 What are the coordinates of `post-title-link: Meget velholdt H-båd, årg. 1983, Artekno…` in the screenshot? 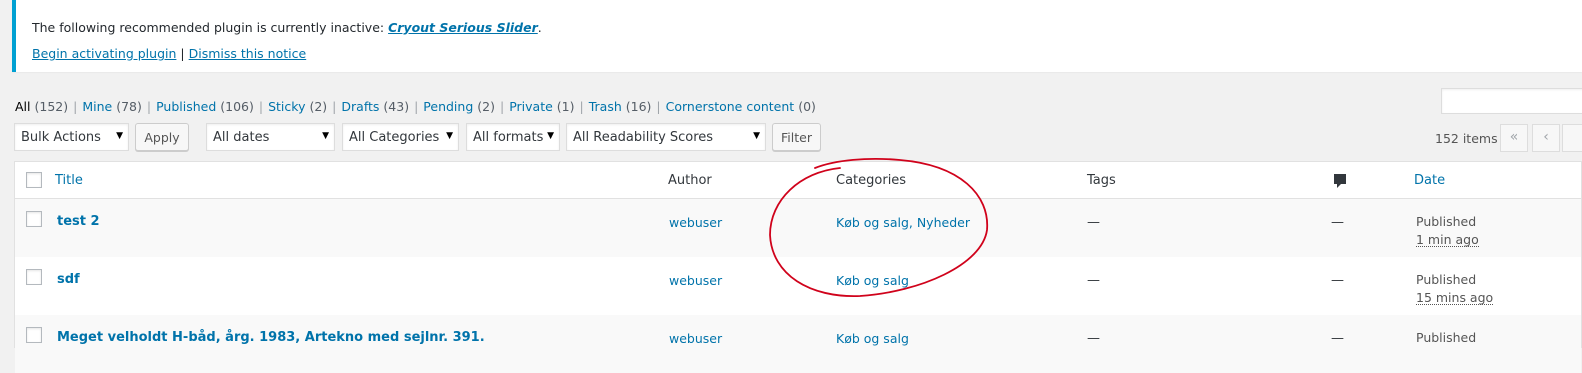 It's located at (271, 337).